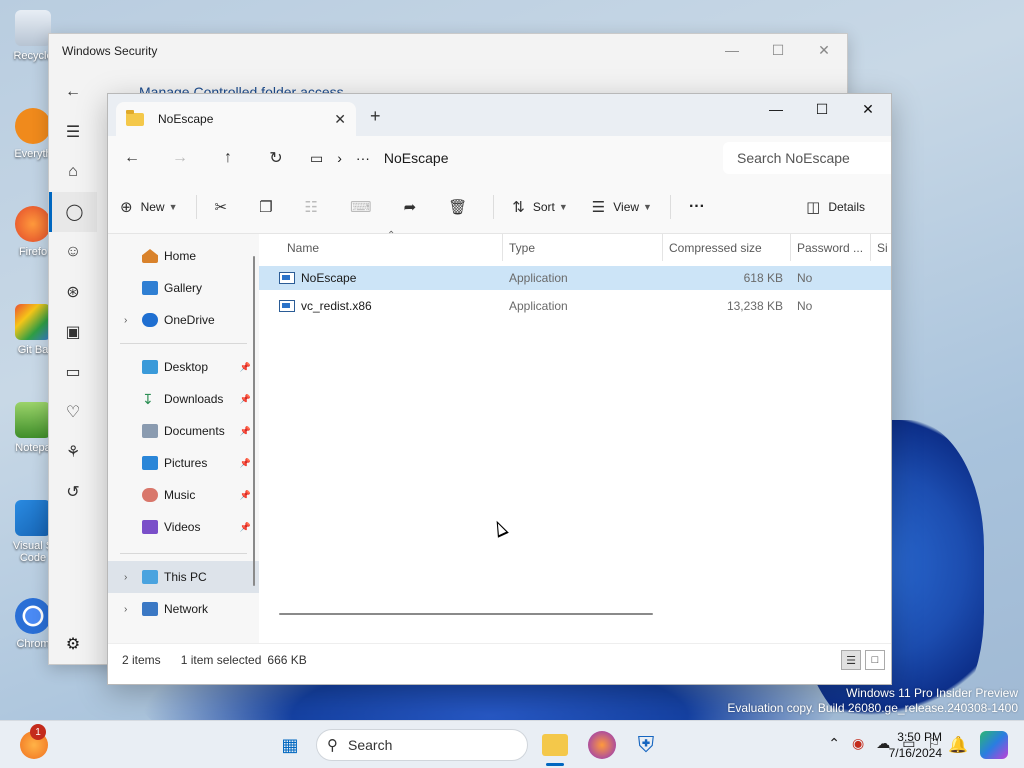  I want to click on bell-notification-icon: 🔔, so click(958, 745).